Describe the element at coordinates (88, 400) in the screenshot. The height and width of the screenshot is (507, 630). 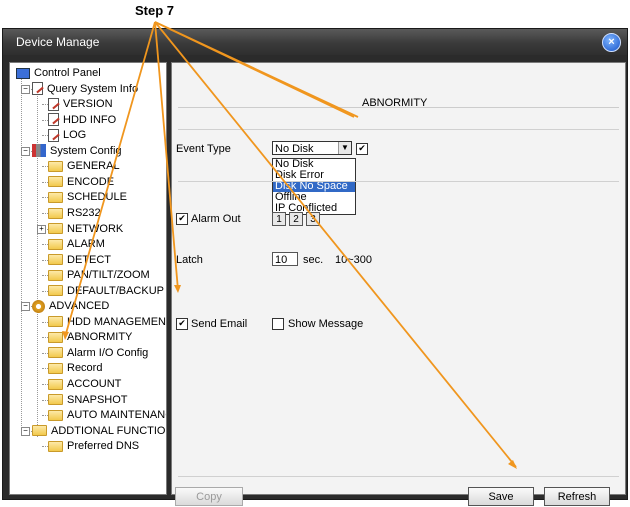
I see `tree-item-snapshot: SNAPSHOT` at that location.